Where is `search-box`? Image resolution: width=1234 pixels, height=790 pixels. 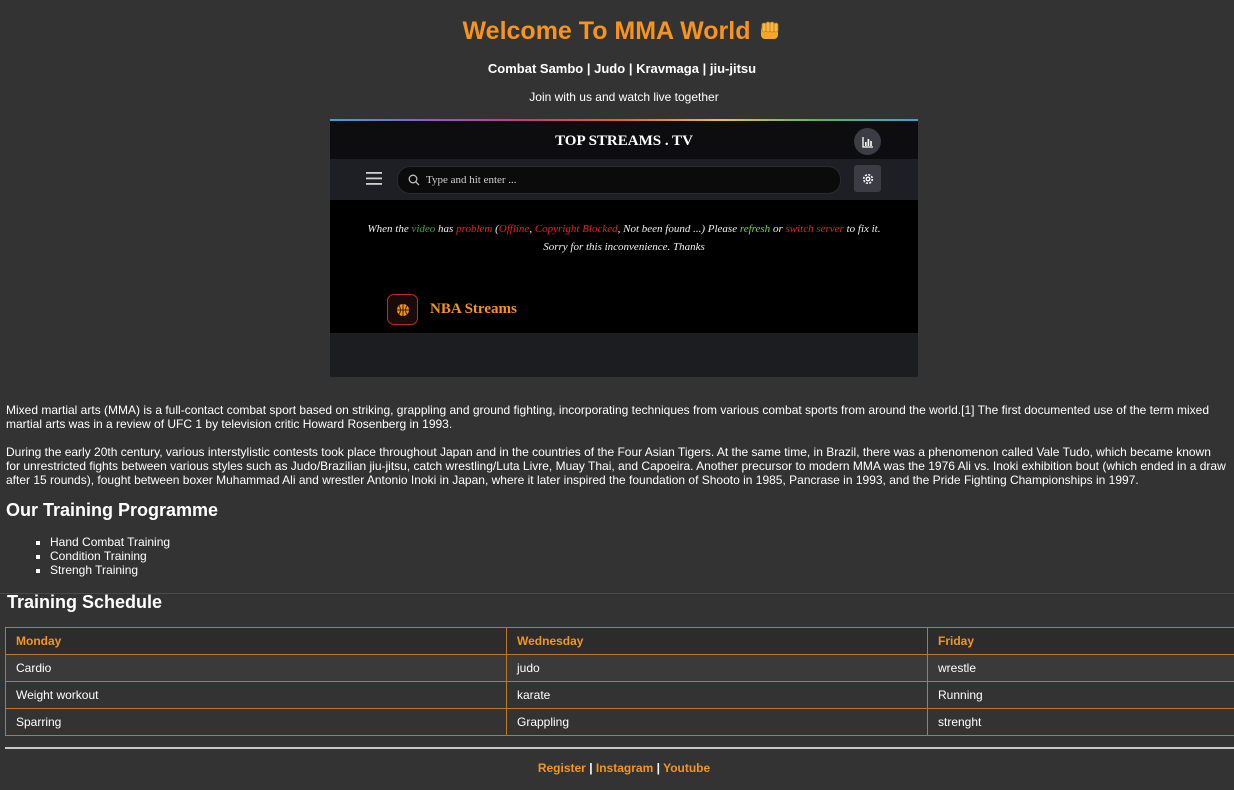
search-box is located at coordinates (619, 180).